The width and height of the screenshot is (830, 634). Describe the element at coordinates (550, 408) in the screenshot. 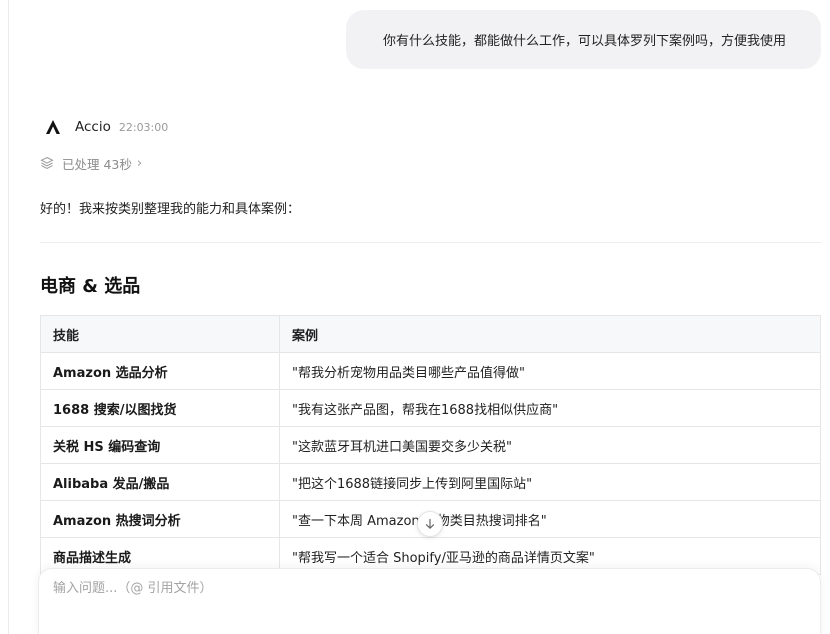

I see `example-cell: "我有这张产品图，帮我在1688找相似供应商"` at that location.